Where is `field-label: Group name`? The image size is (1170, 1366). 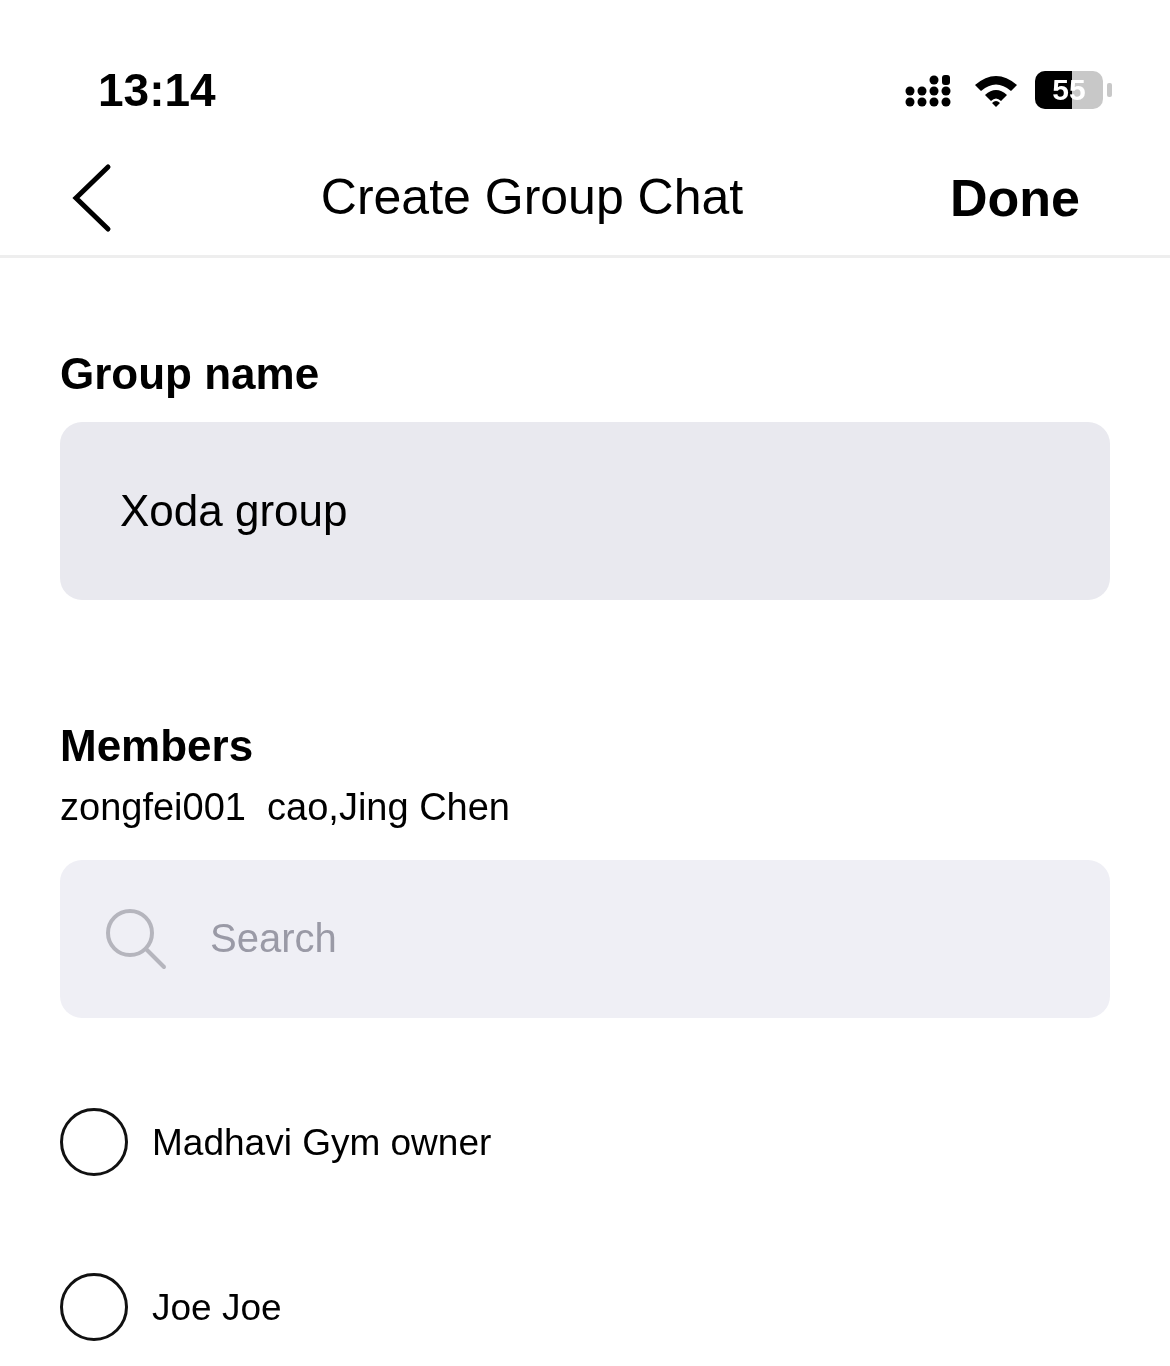
field-label: Group name is located at coordinates (190, 374).